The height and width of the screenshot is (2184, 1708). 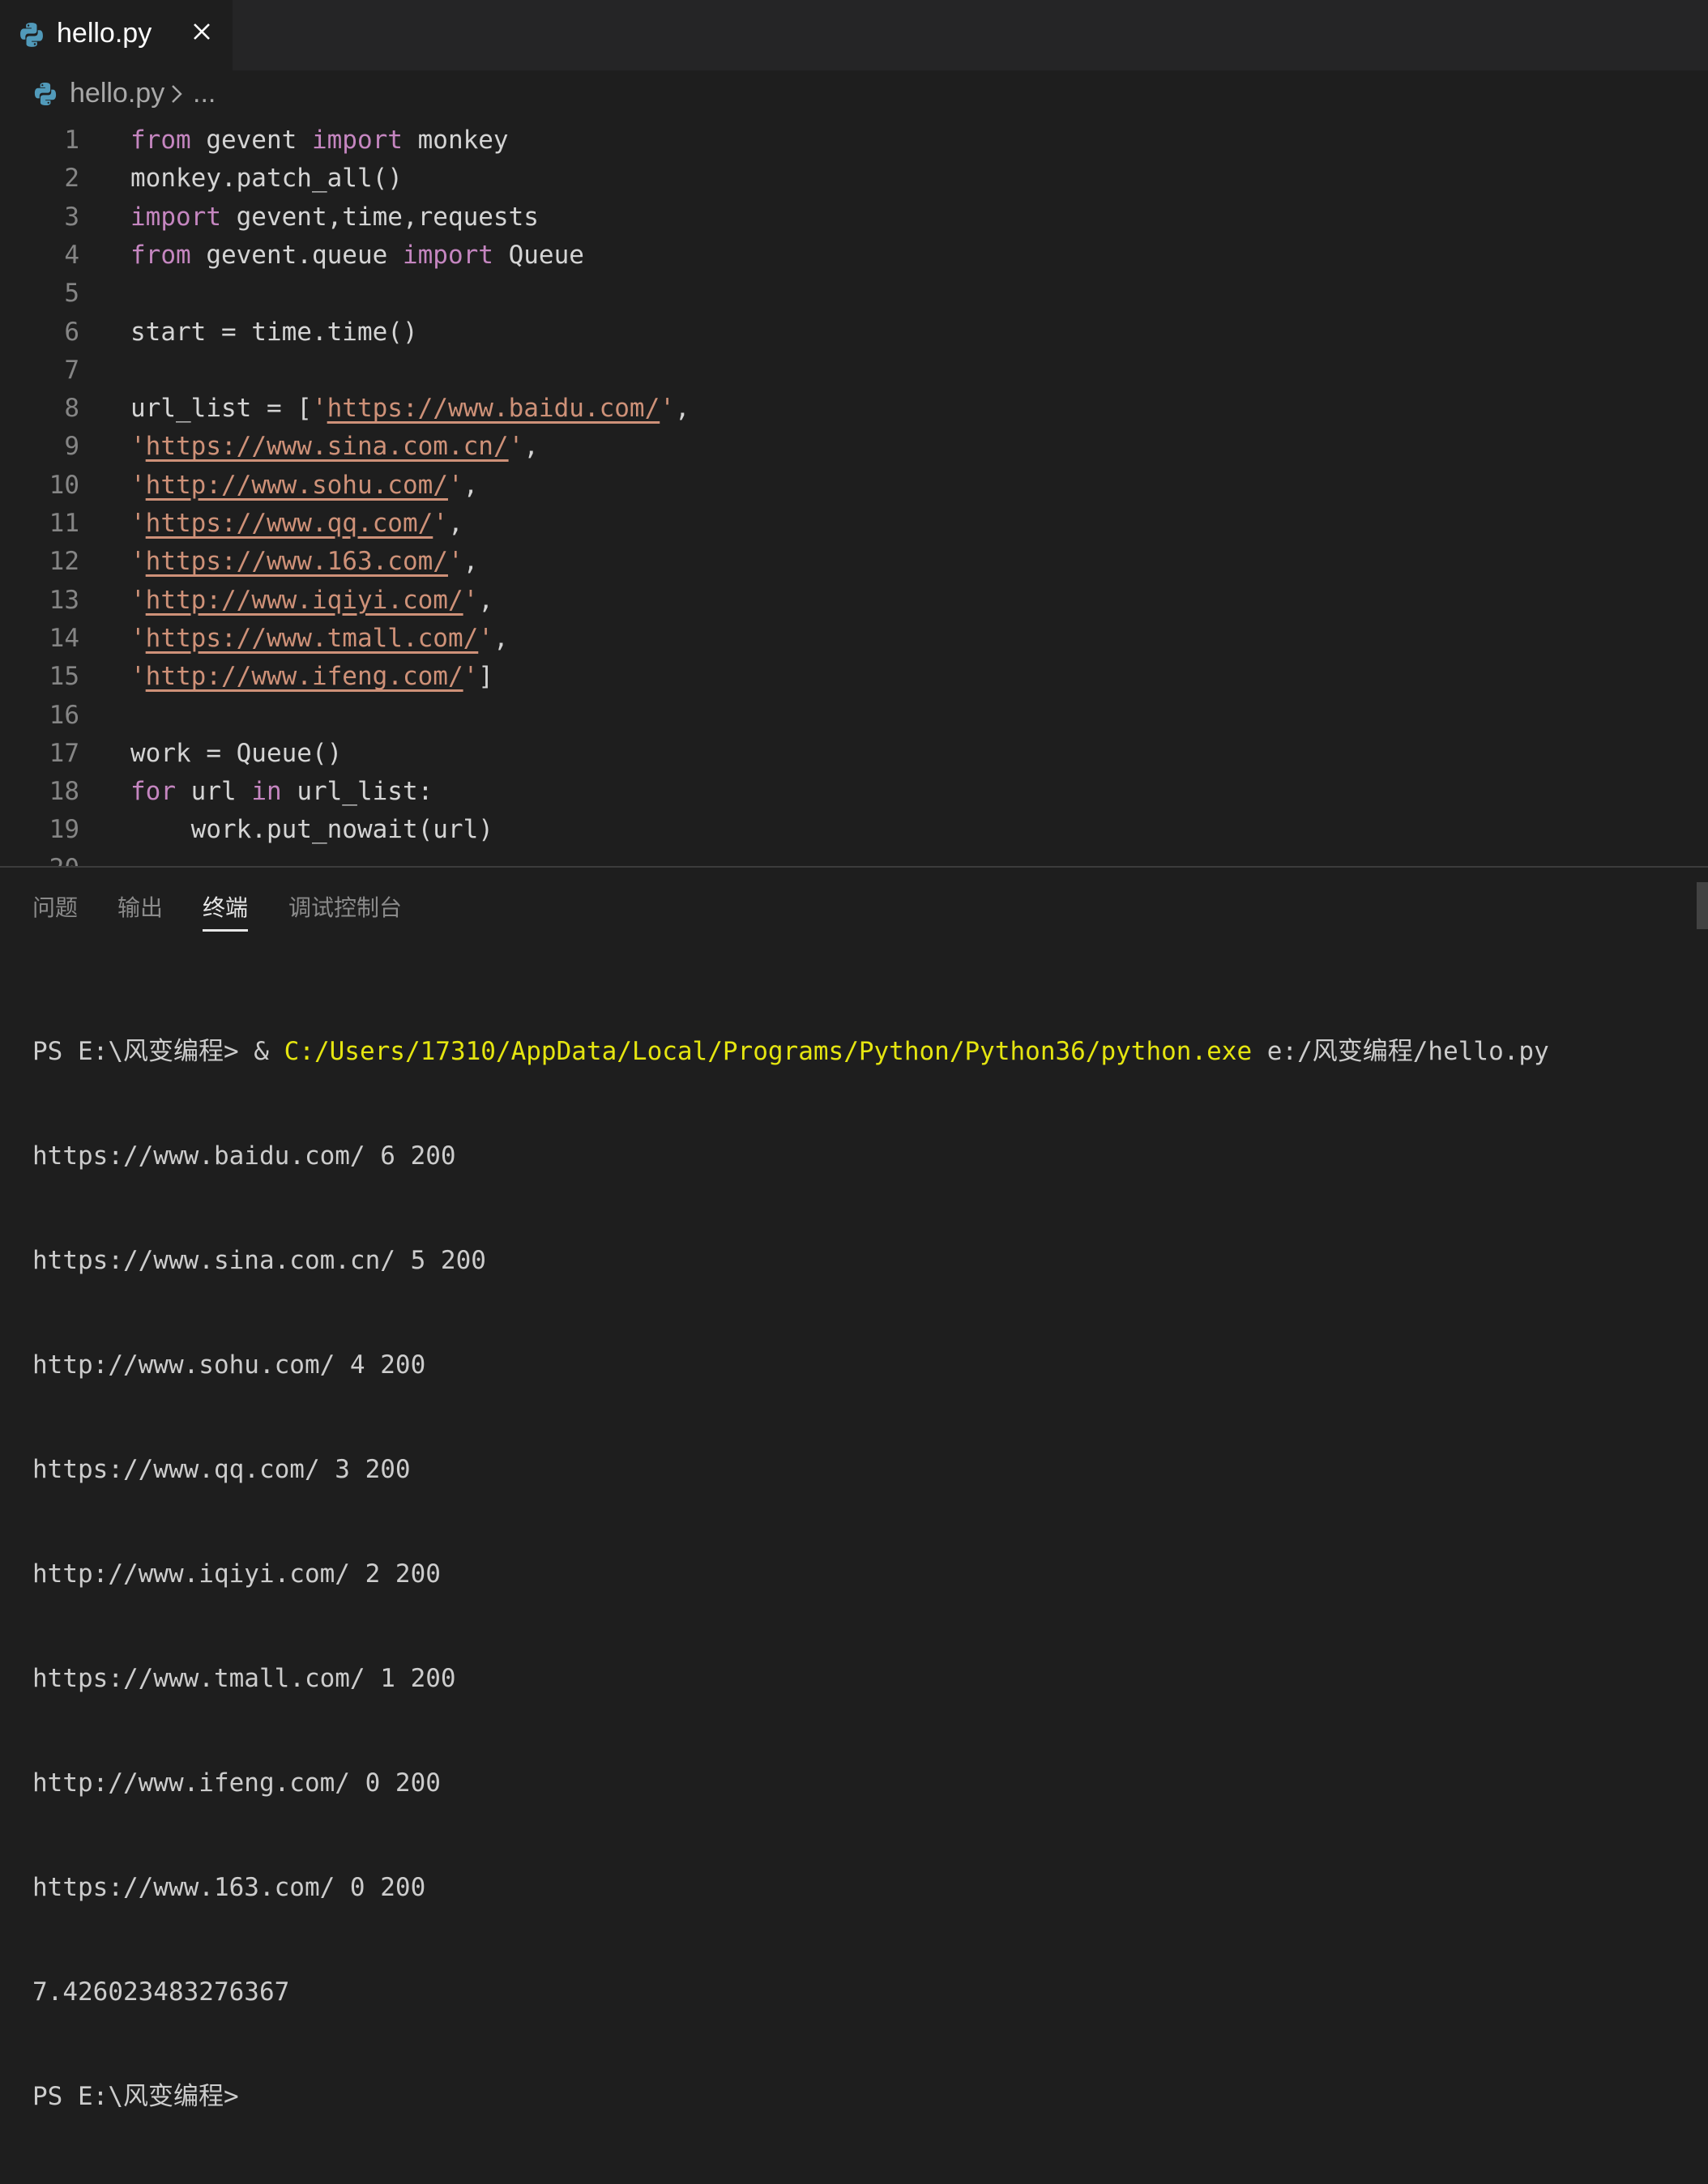 What do you see at coordinates (45, 94) in the screenshot?
I see `python-icon` at bounding box center [45, 94].